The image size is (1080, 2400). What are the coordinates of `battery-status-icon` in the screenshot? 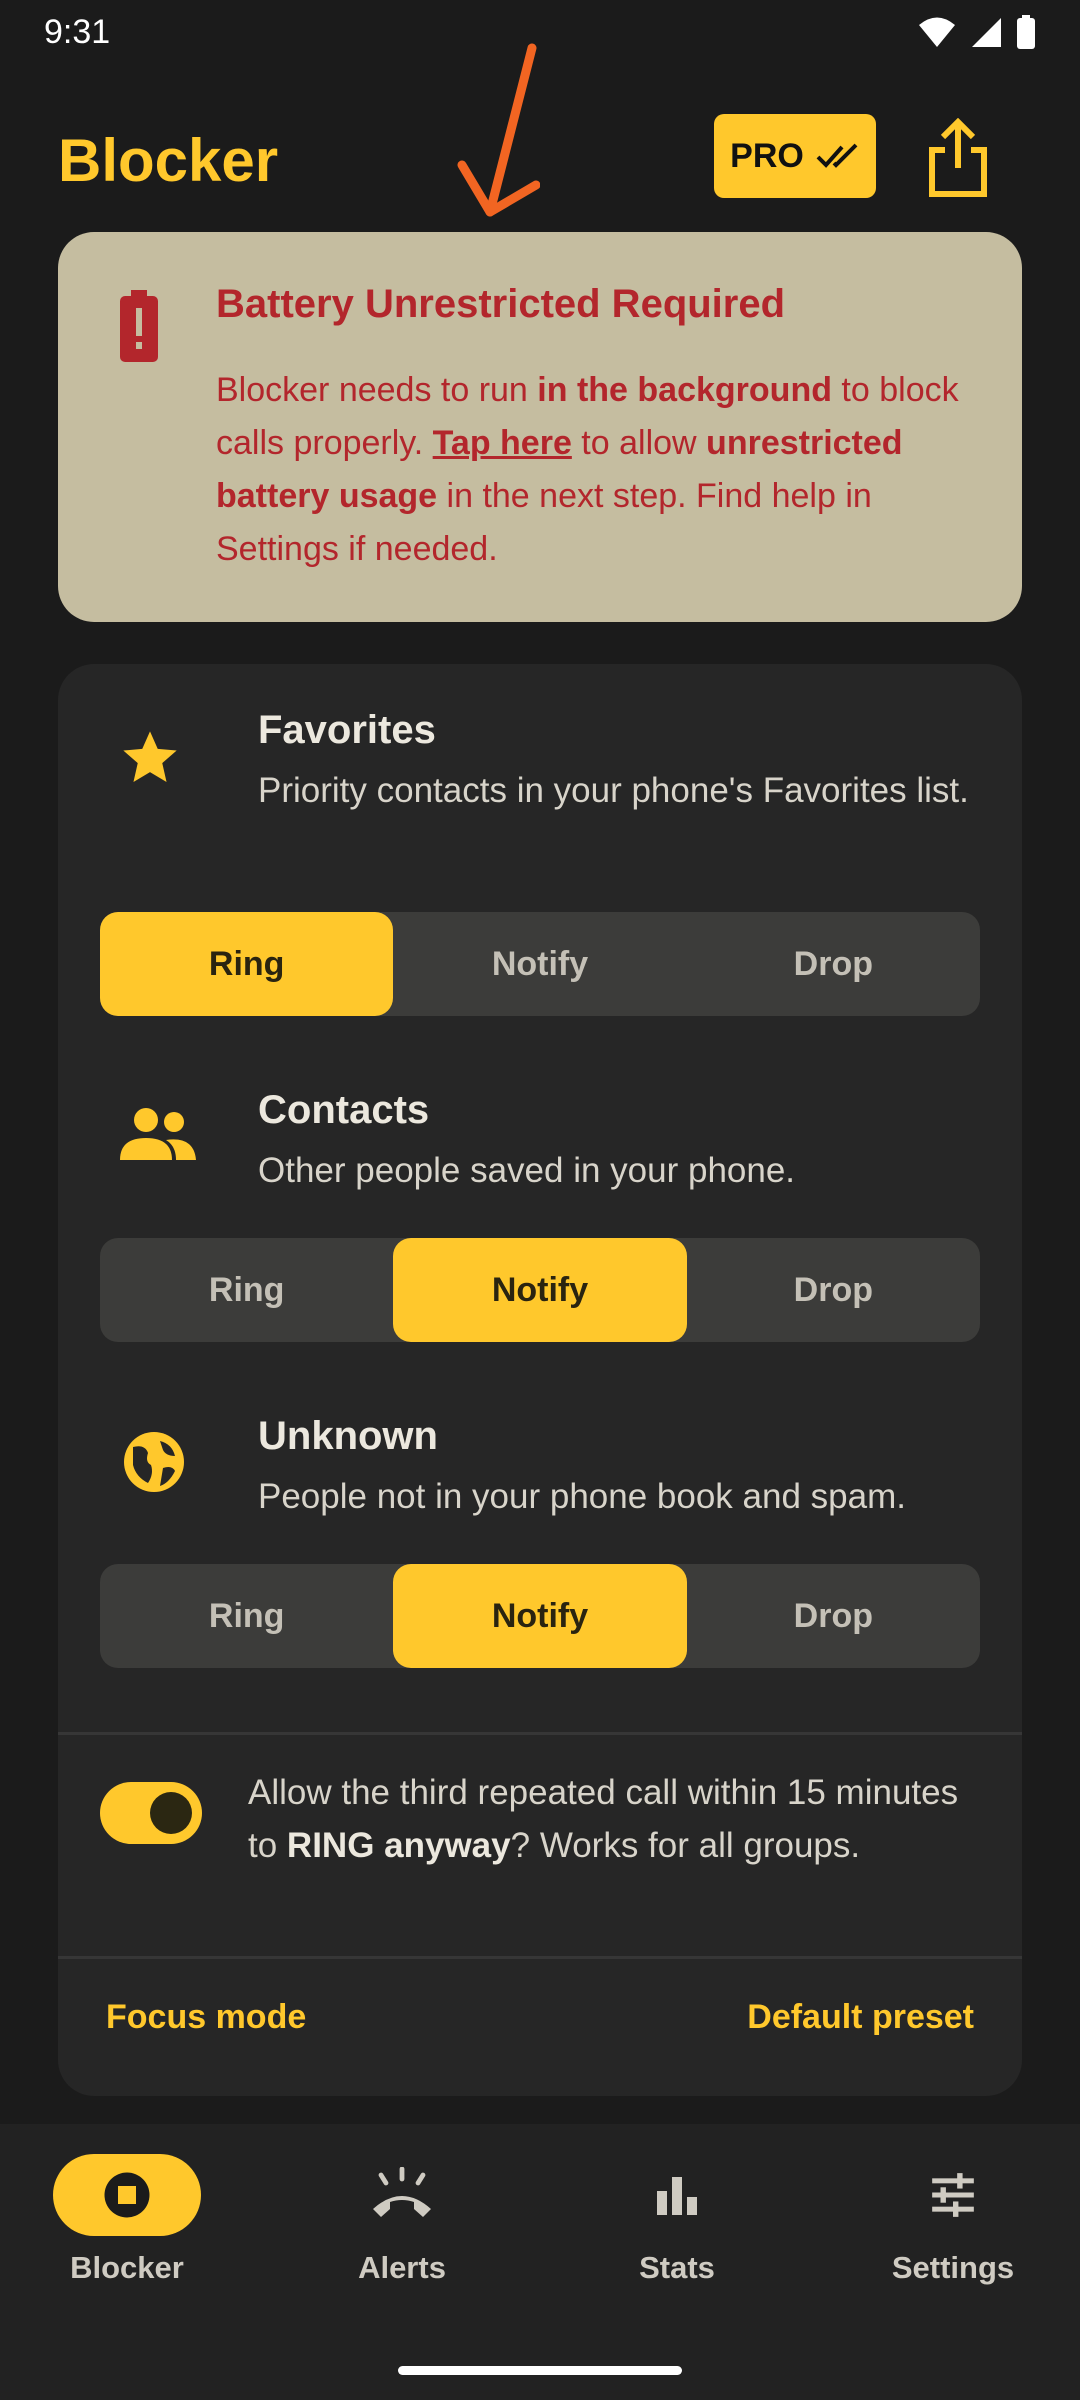 It's located at (1026, 32).